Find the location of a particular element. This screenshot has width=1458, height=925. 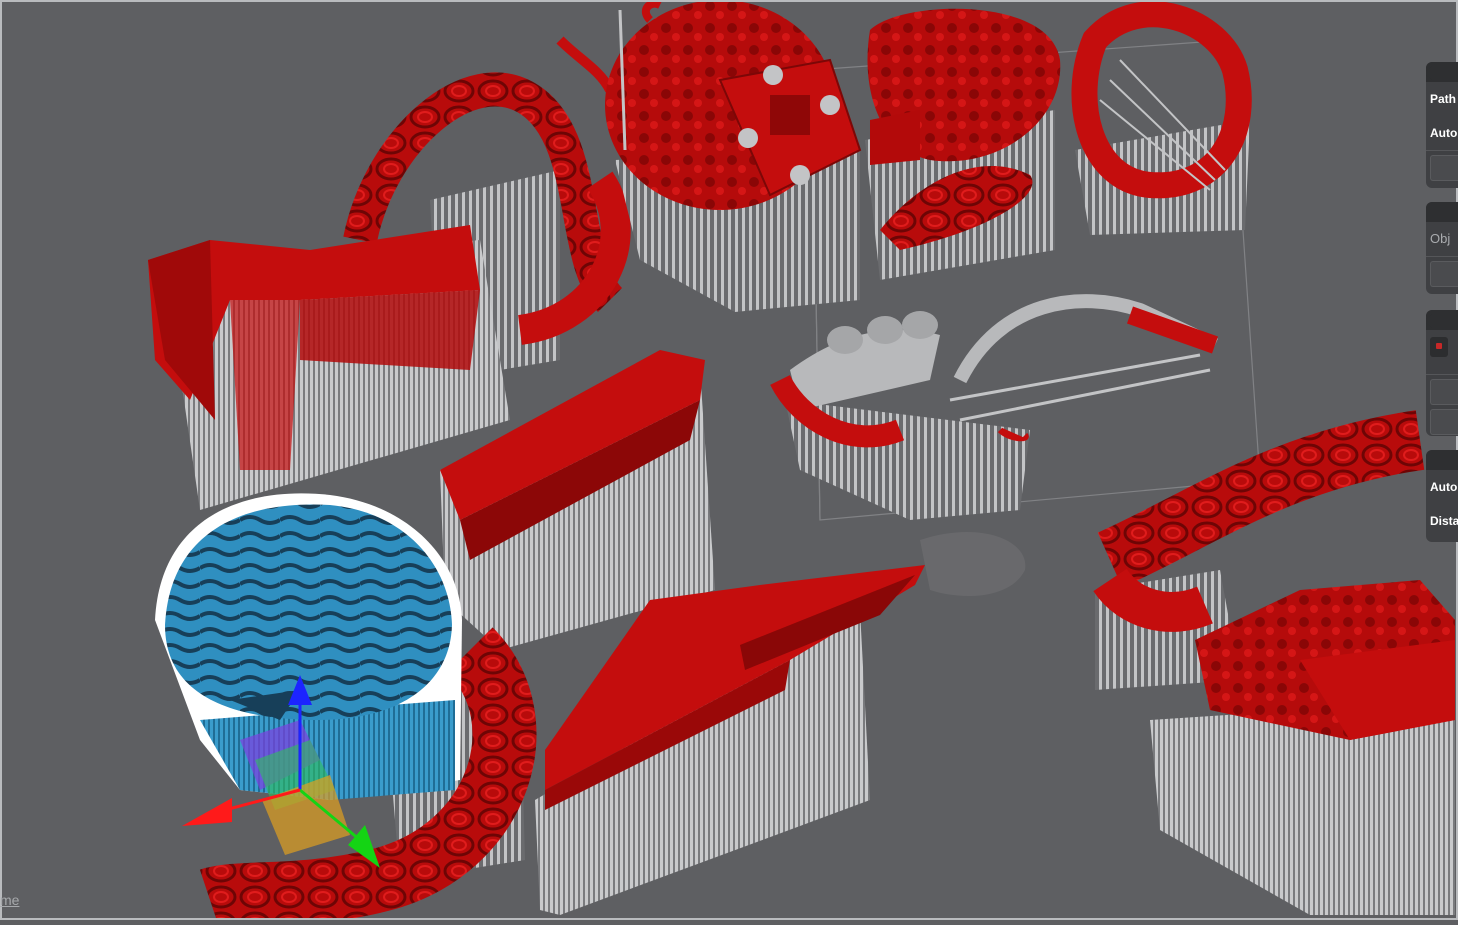

panel-supports-path-label: Path is located at coordinates (1443, 99).